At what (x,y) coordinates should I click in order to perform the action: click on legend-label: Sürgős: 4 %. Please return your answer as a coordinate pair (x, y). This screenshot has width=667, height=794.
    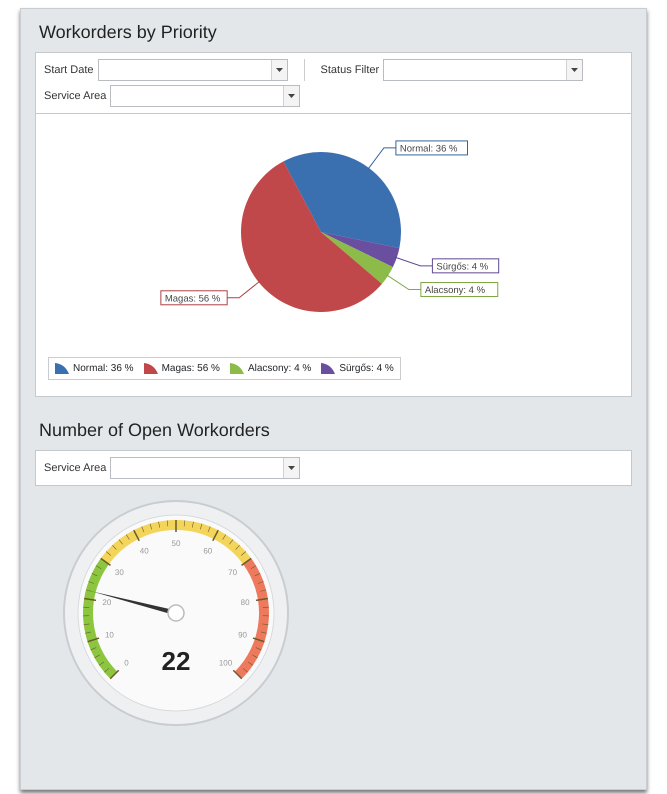
    Looking at the image, I should click on (366, 369).